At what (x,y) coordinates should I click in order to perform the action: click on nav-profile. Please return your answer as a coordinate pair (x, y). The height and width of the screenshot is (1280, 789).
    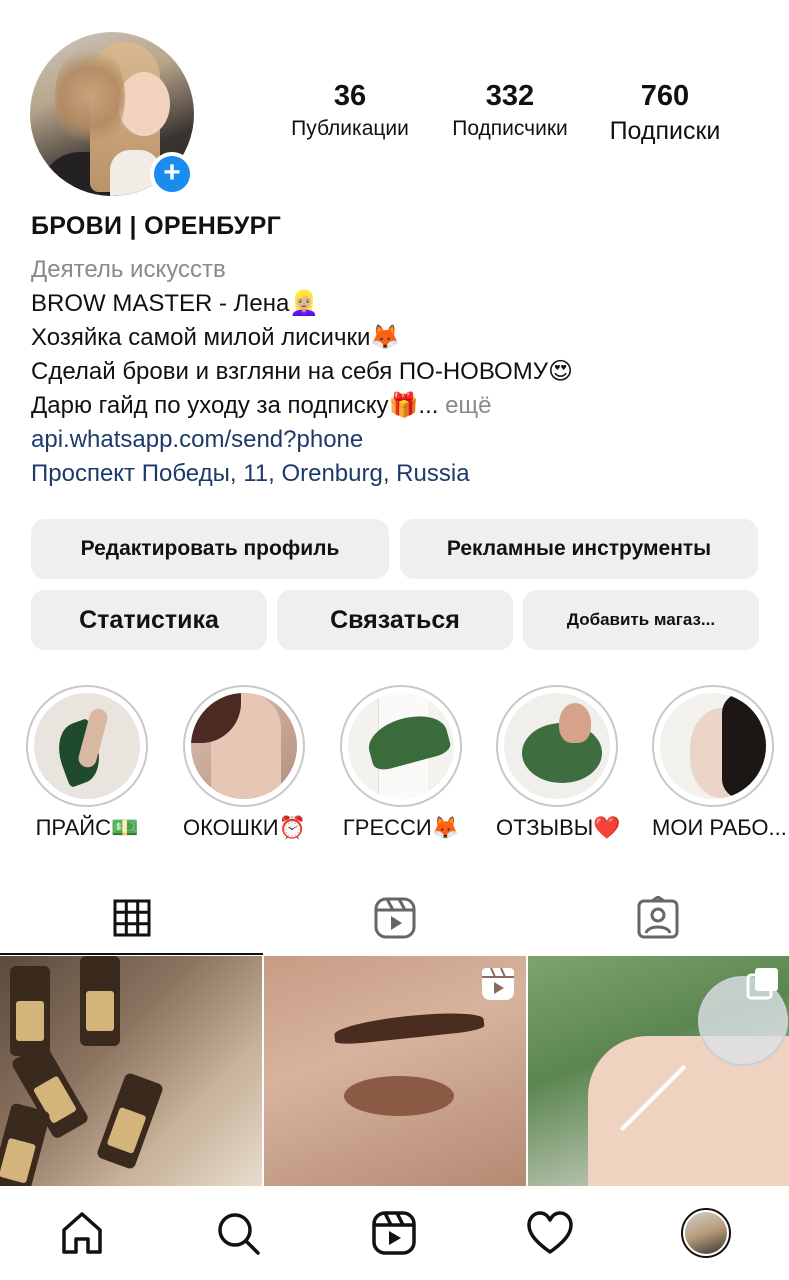
    Looking at the image, I should click on (706, 1233).